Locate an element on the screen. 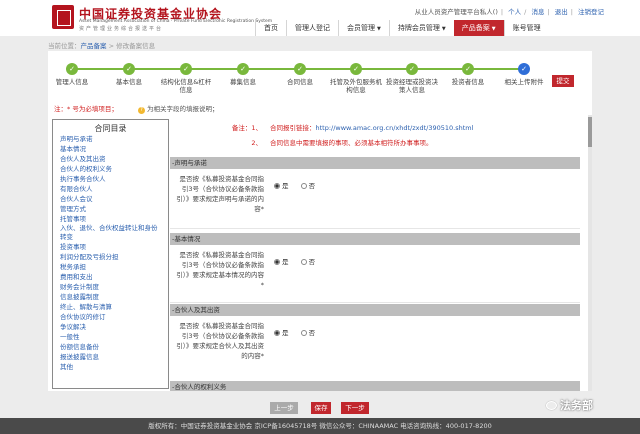 Image resolution: width=640 pixels, height=434 pixels. toc-item: 合伙人会议 is located at coordinates (110, 199).